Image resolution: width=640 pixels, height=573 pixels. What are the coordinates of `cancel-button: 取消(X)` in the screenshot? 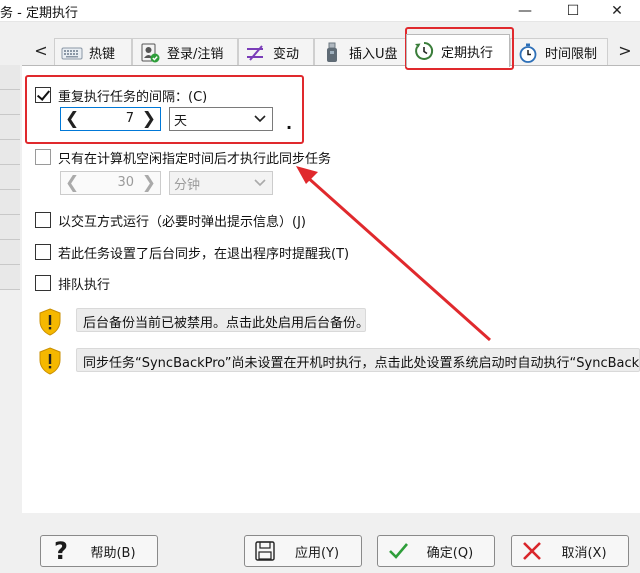 It's located at (570, 551).